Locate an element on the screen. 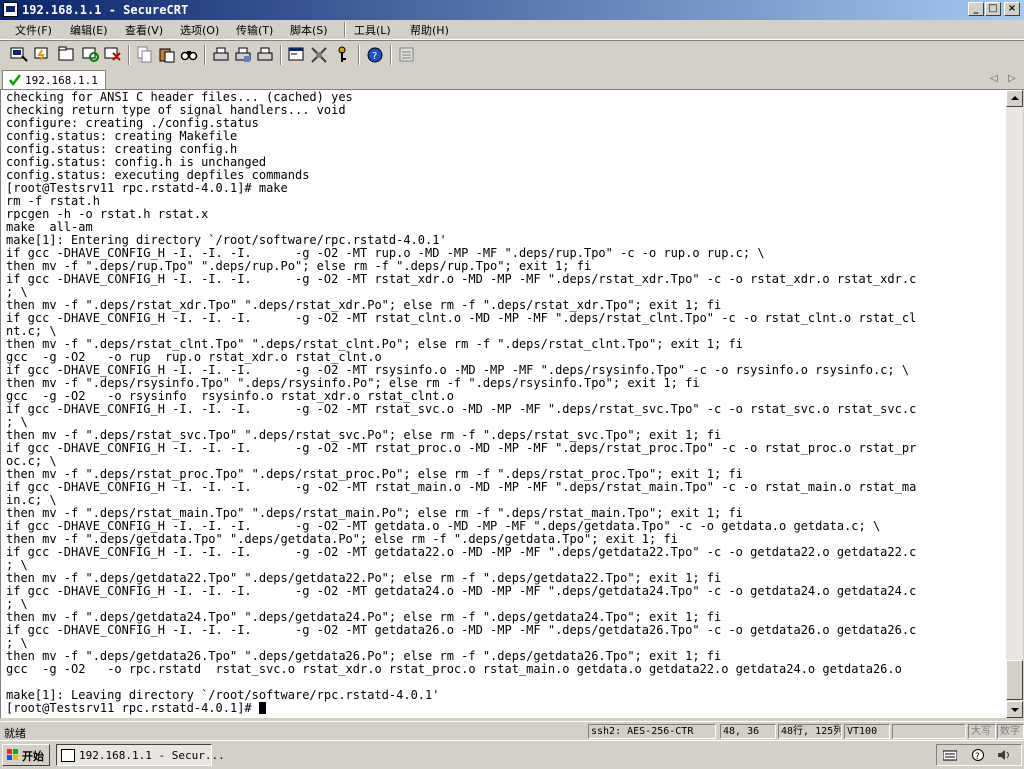 The height and width of the screenshot is (769, 1024). status-cursor-position: 48, 36 is located at coordinates (748, 731).